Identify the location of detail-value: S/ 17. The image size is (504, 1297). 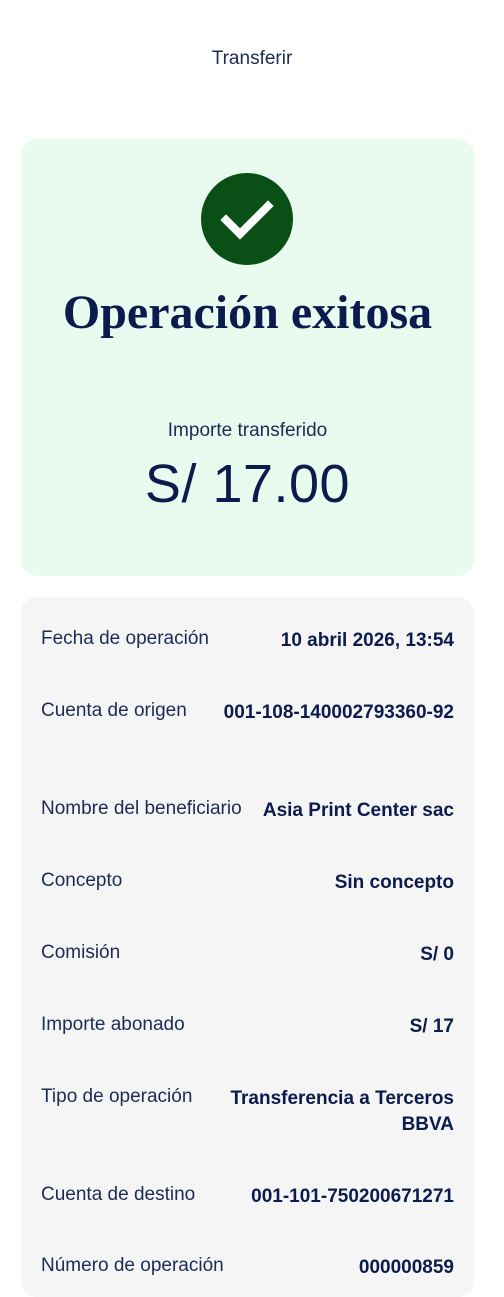
(431, 1026).